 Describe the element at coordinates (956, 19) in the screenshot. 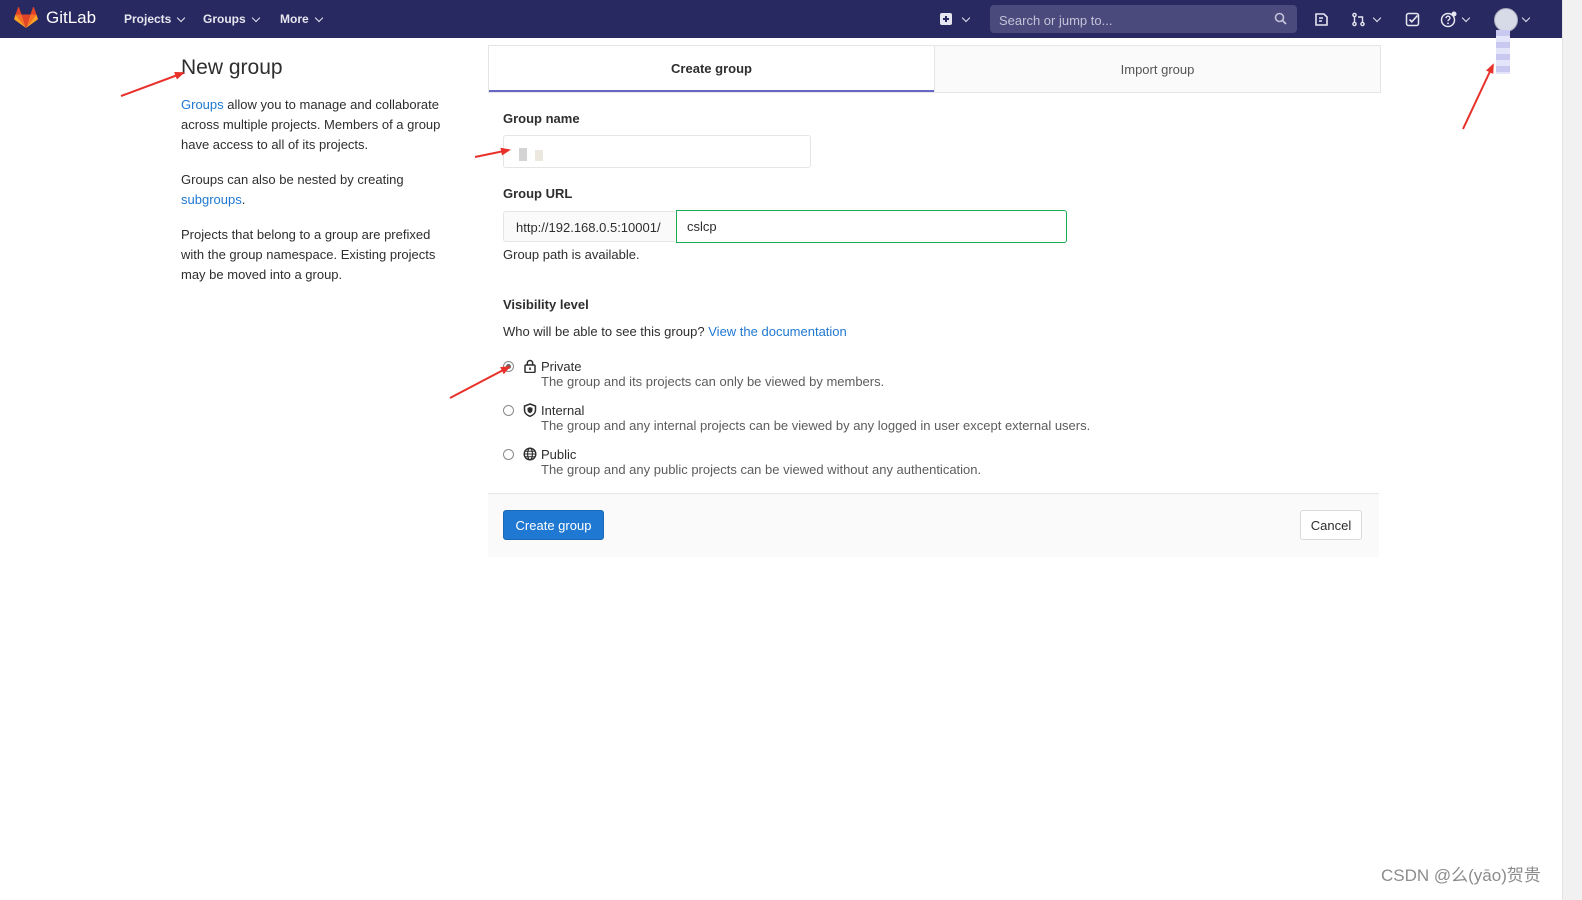

I see `new-item-dropdown` at that location.